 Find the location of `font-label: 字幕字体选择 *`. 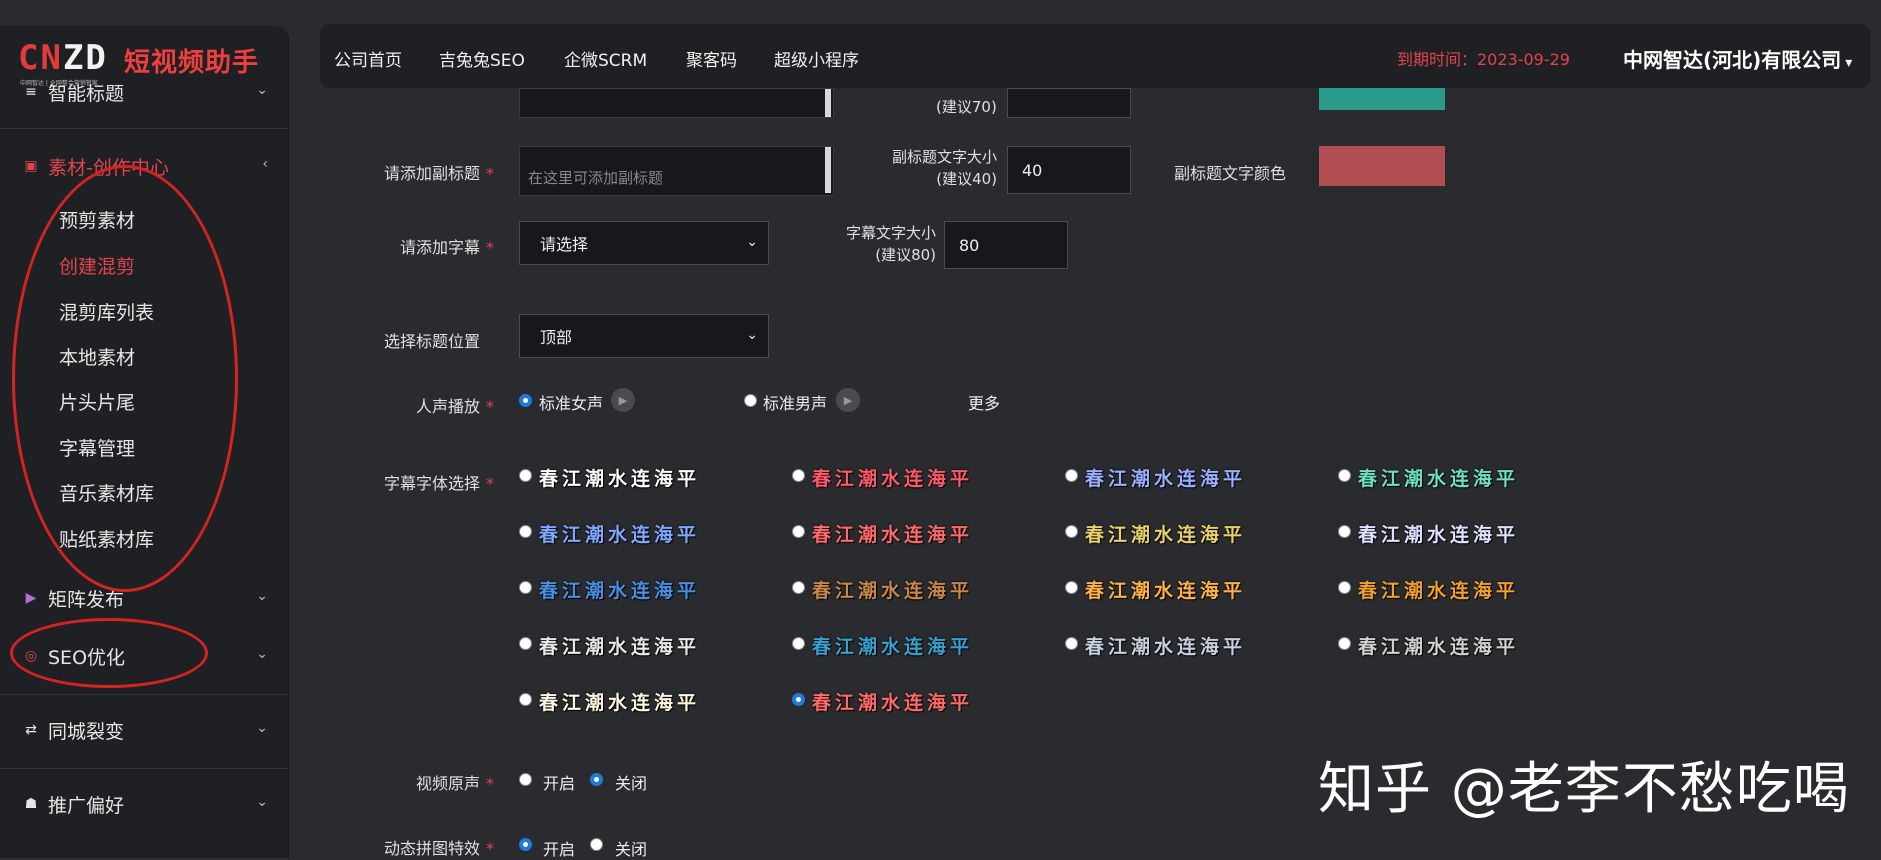

font-label: 字幕字体选择 * is located at coordinates (439, 483).